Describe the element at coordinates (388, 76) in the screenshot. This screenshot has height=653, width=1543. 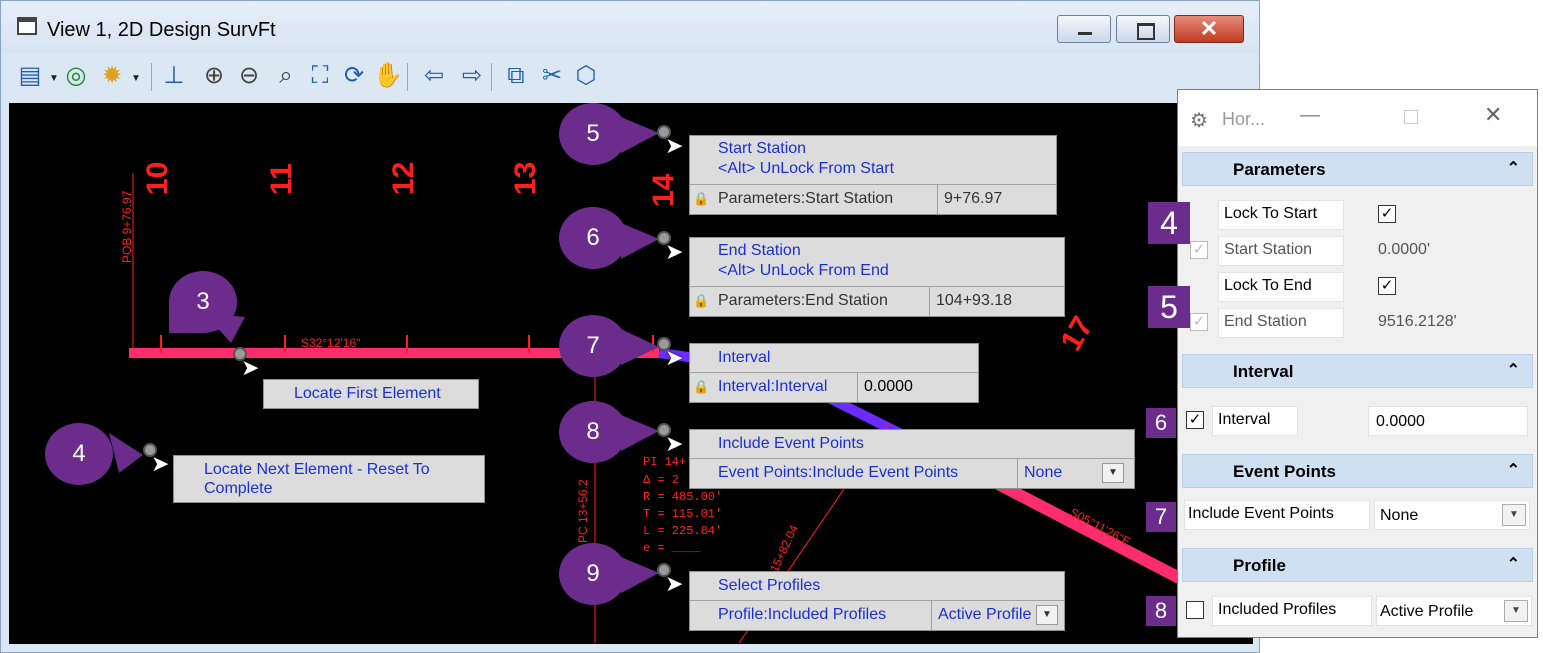
I see `pan-view-icon: ✋` at that location.